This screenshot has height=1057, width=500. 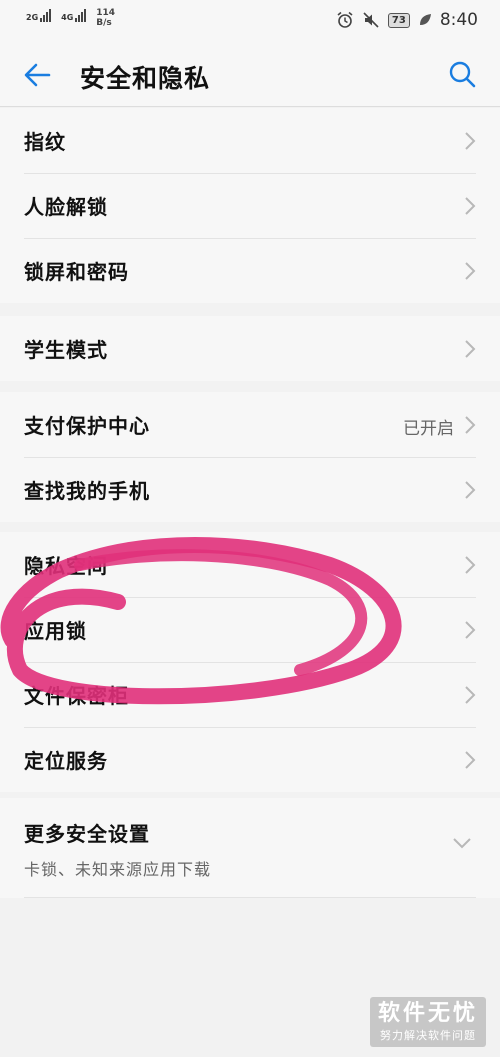 What do you see at coordinates (45, 142) in the screenshot?
I see `settings-item-label: 指纹` at bounding box center [45, 142].